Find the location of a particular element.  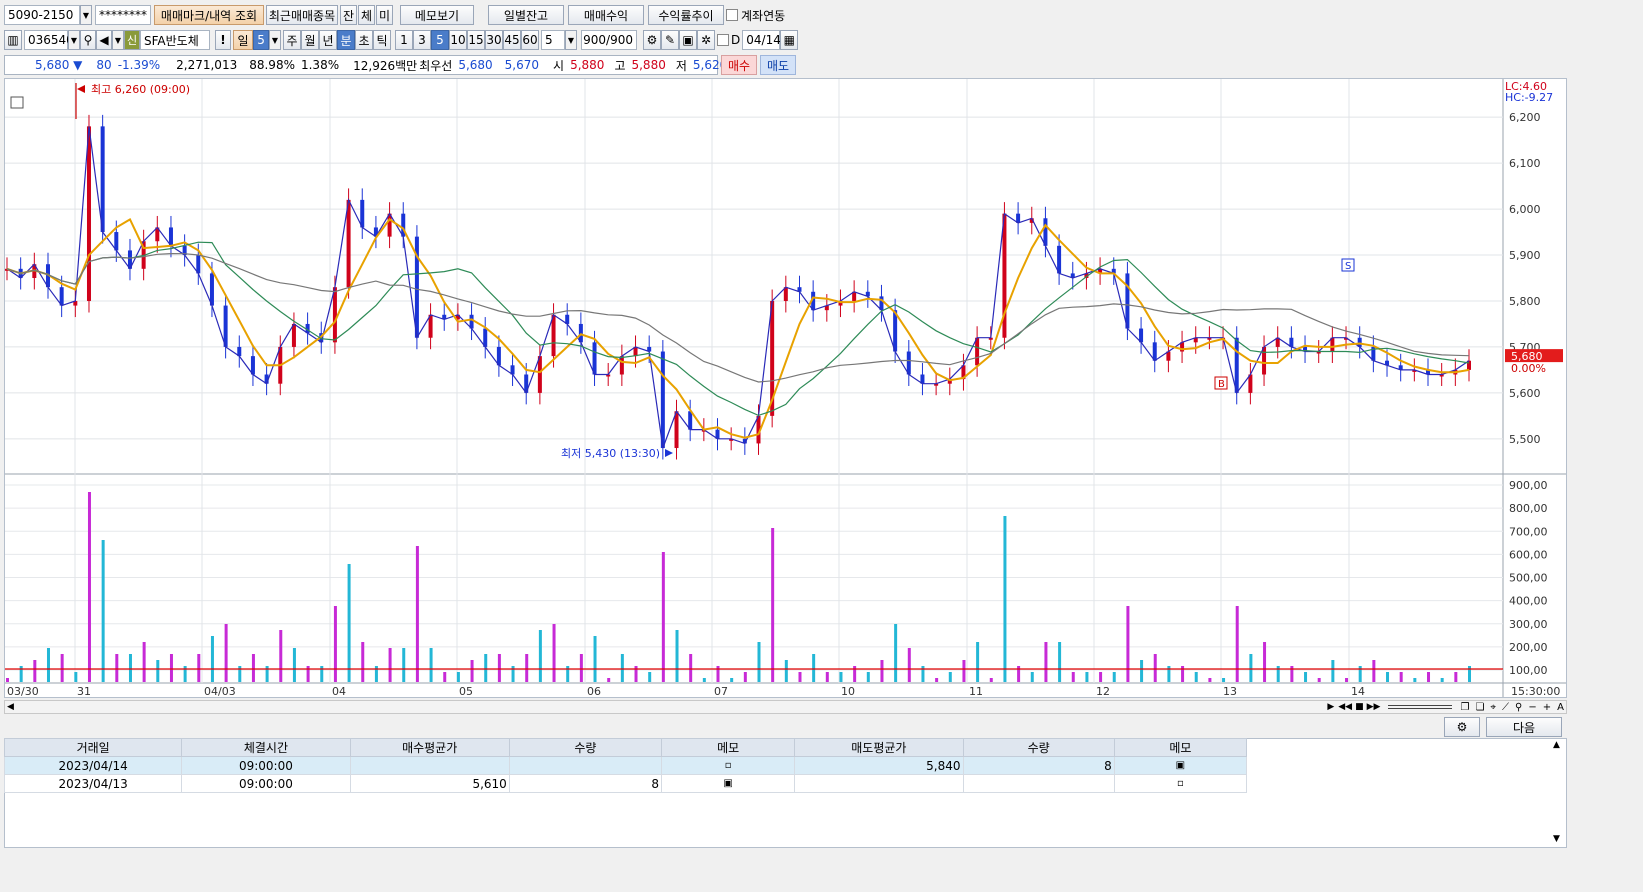

draw-tool-icon: ✎ is located at coordinates (670, 40).